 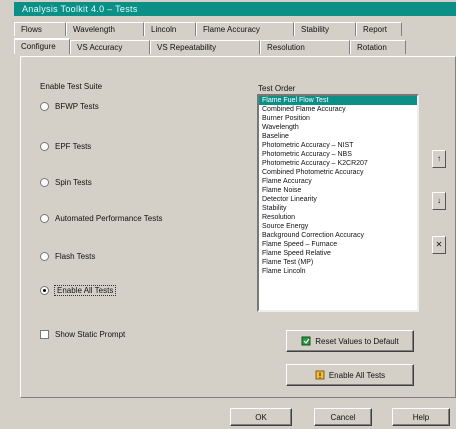 I want to click on list-item: Flame Fuel Flow Test, so click(x=338, y=100).